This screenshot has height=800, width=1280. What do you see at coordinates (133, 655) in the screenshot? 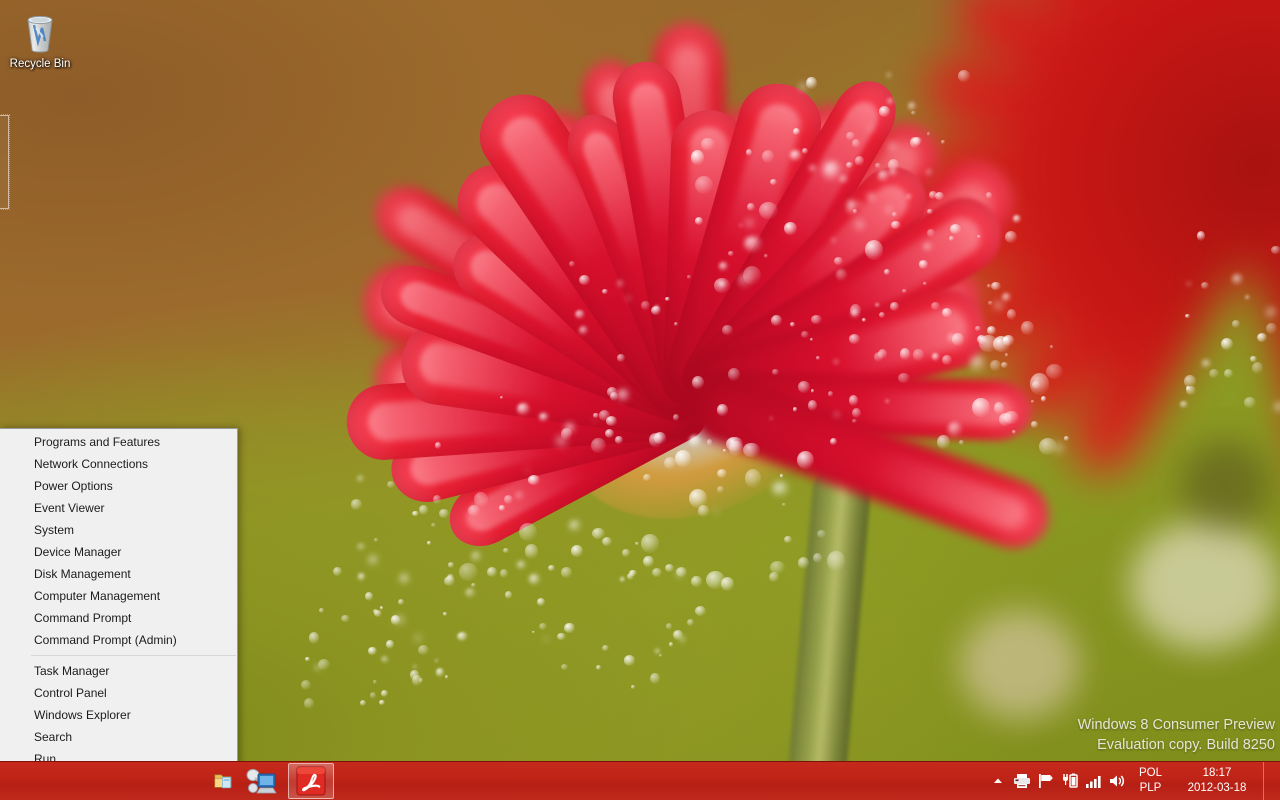
I see `menu-separator` at bounding box center [133, 655].